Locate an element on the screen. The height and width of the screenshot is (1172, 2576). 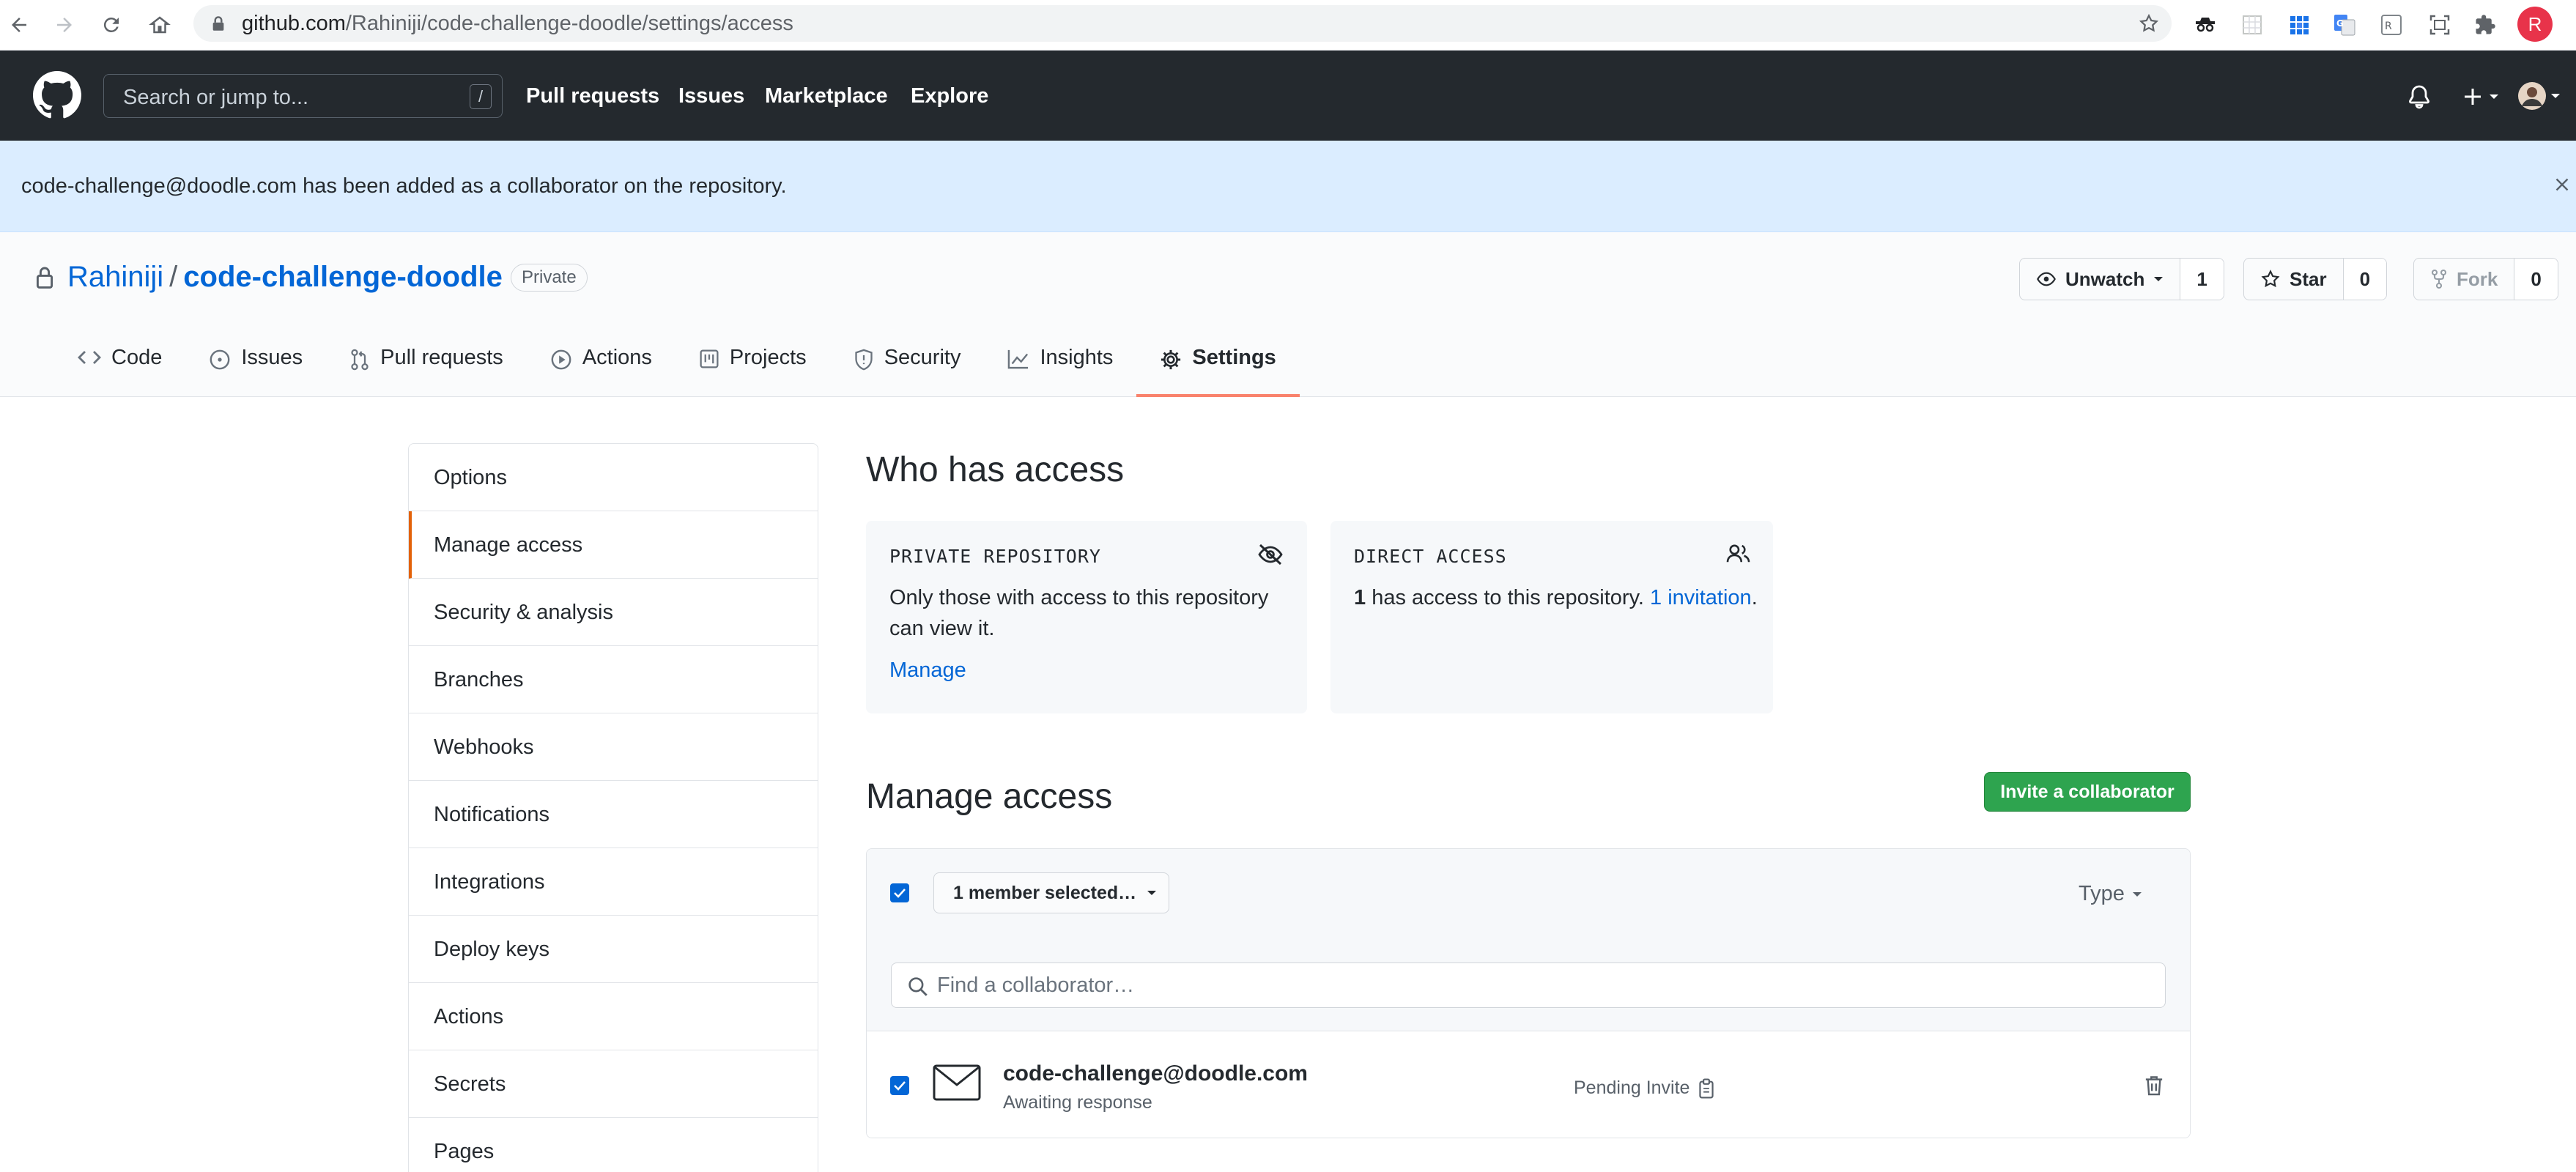
clipboard-icon is located at coordinates (1706, 1089).